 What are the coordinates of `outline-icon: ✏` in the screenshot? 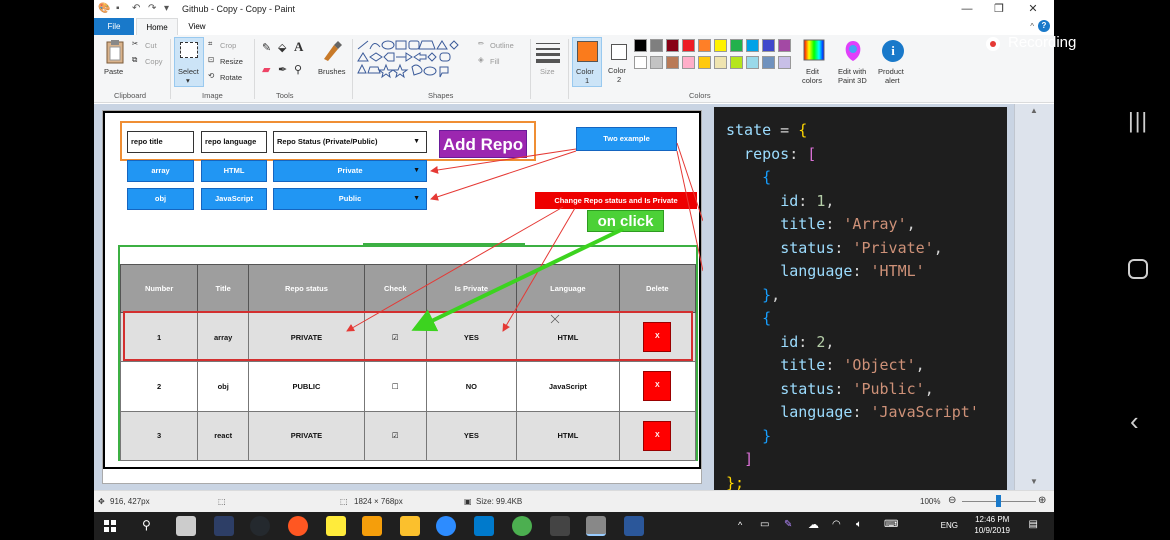 It's located at (481, 43).